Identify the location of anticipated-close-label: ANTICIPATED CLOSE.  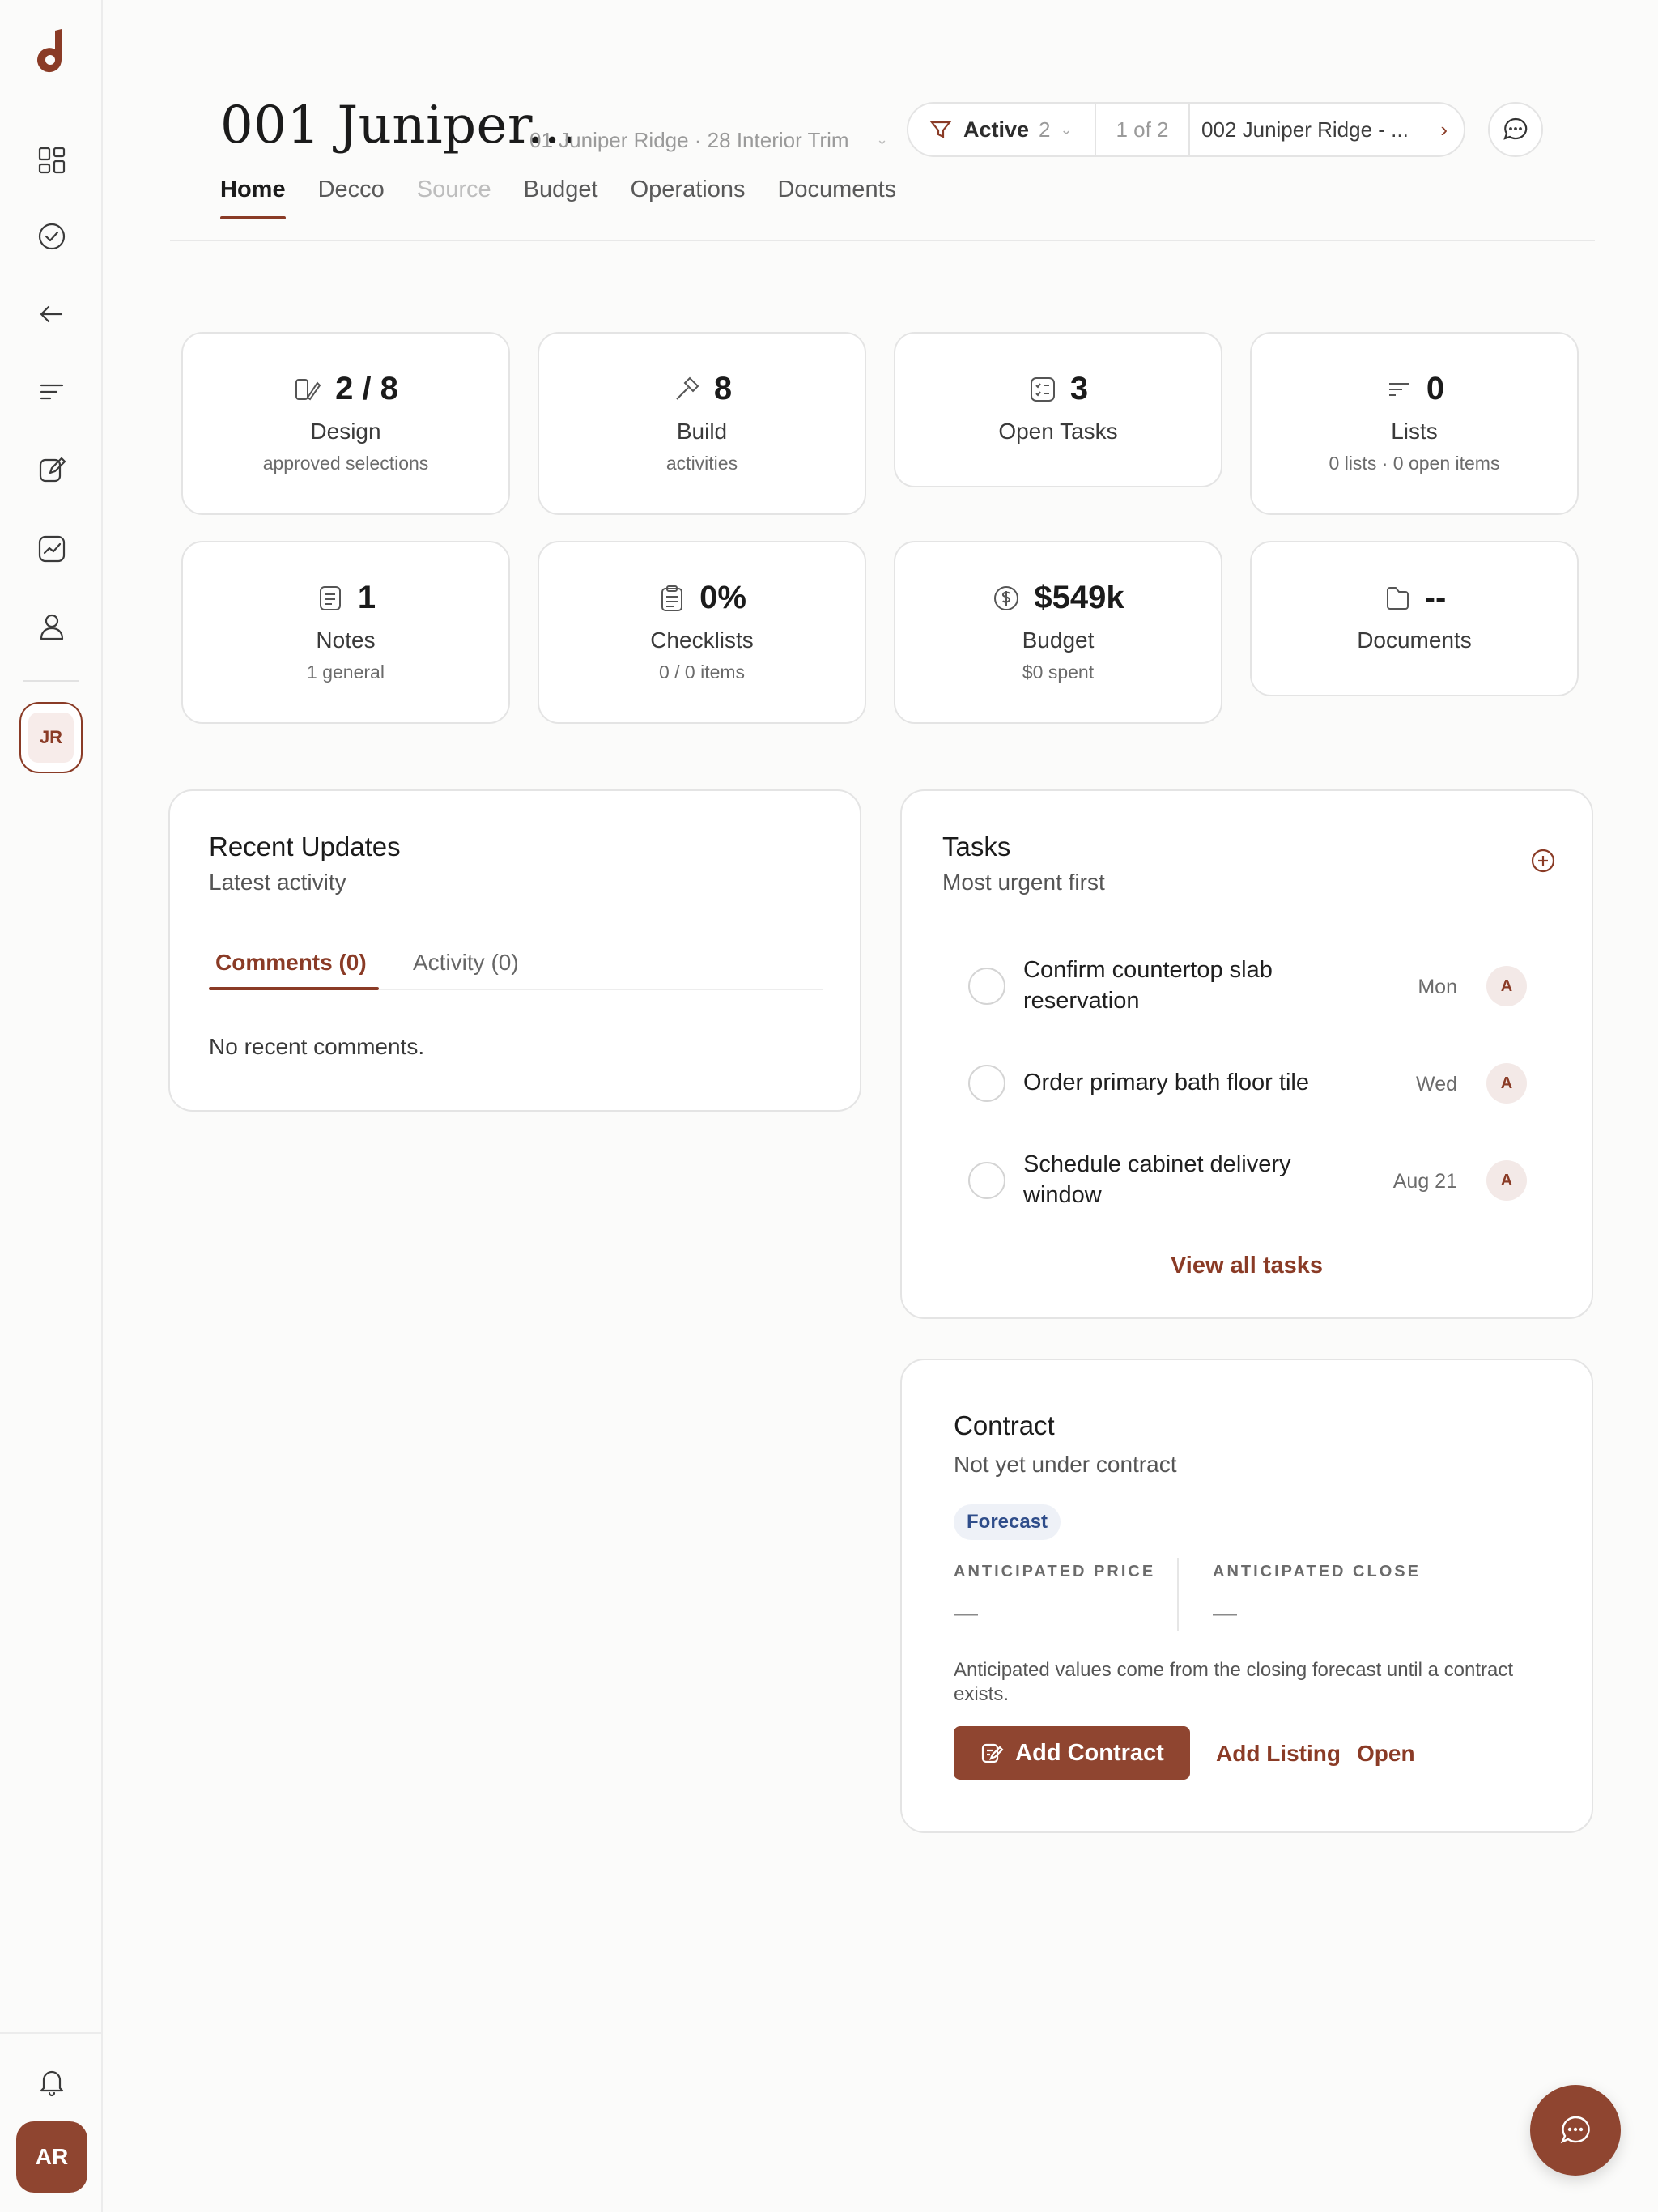
(1317, 1572).